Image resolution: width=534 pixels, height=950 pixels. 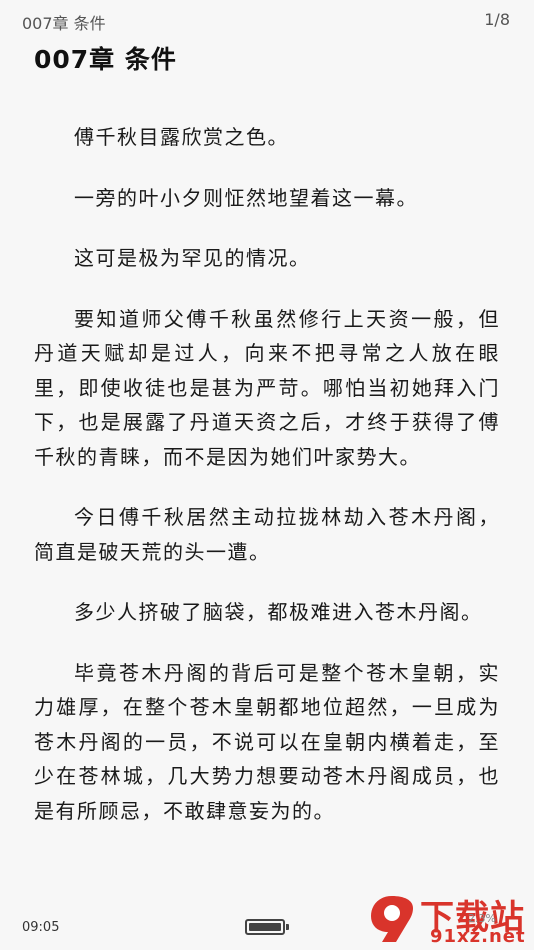 What do you see at coordinates (105, 59) in the screenshot?
I see `chapter-title: 007章 条件` at bounding box center [105, 59].